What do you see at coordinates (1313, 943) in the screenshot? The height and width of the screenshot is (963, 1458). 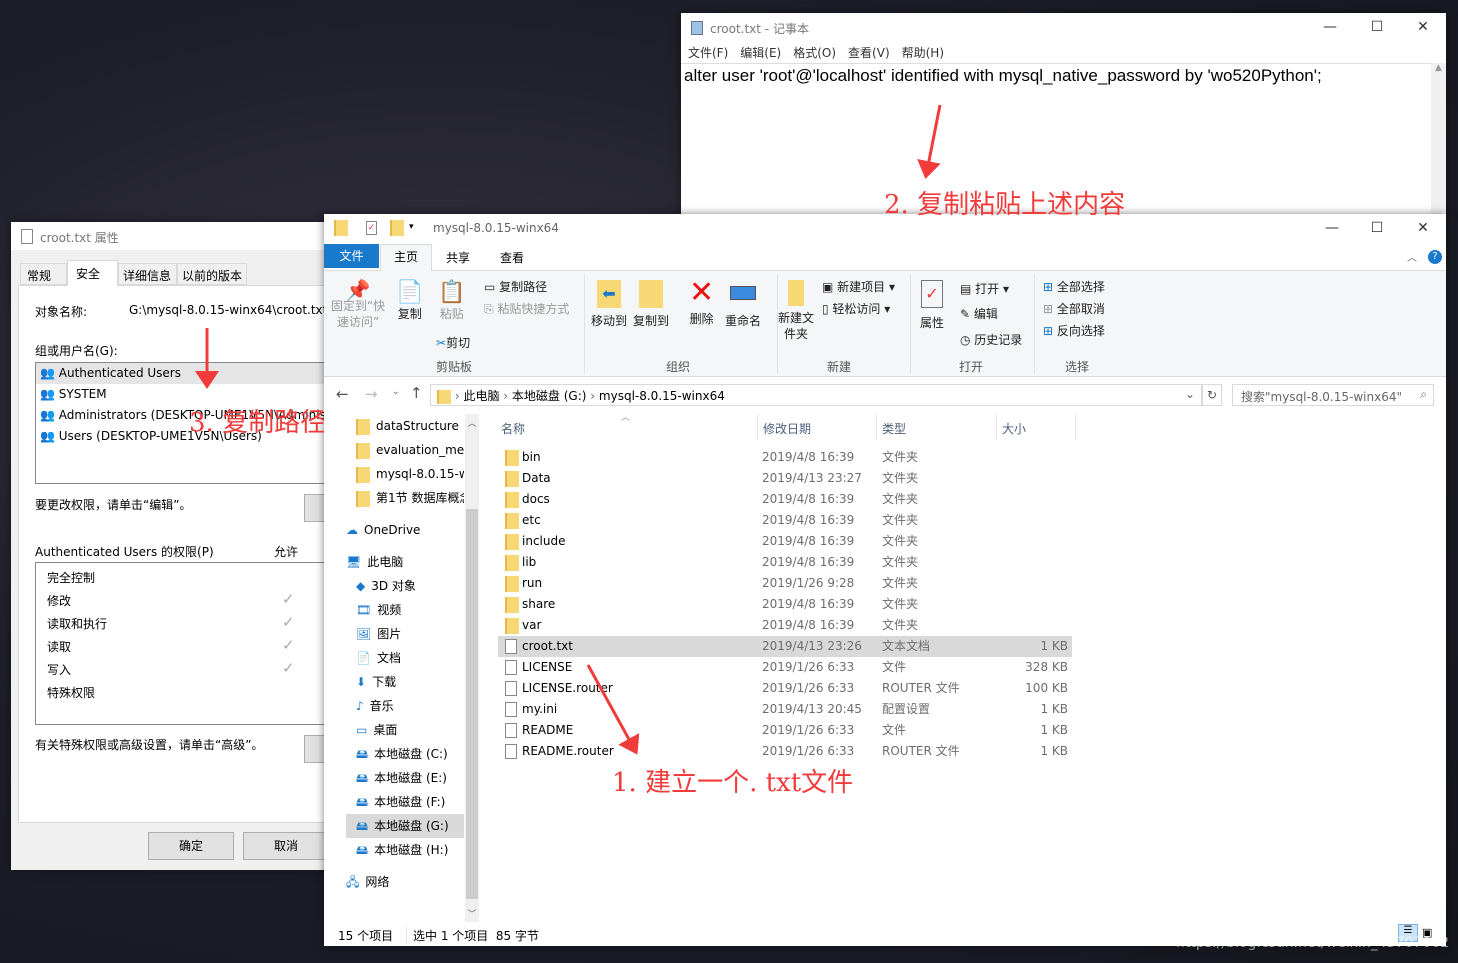 I see `watermark: https://blog.csdn.net/weixin_43707062` at bounding box center [1313, 943].